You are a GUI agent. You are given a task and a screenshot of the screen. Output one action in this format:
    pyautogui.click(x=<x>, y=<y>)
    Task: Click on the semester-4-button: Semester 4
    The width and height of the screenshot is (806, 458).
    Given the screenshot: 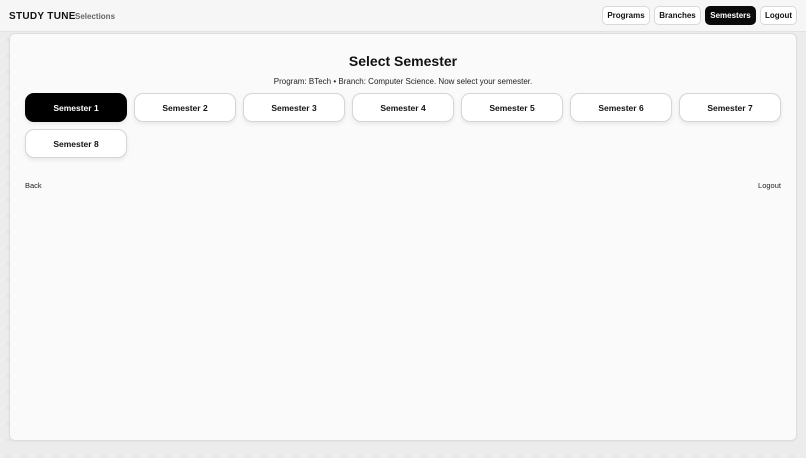 What is the action you would take?
    pyautogui.click(x=403, y=107)
    